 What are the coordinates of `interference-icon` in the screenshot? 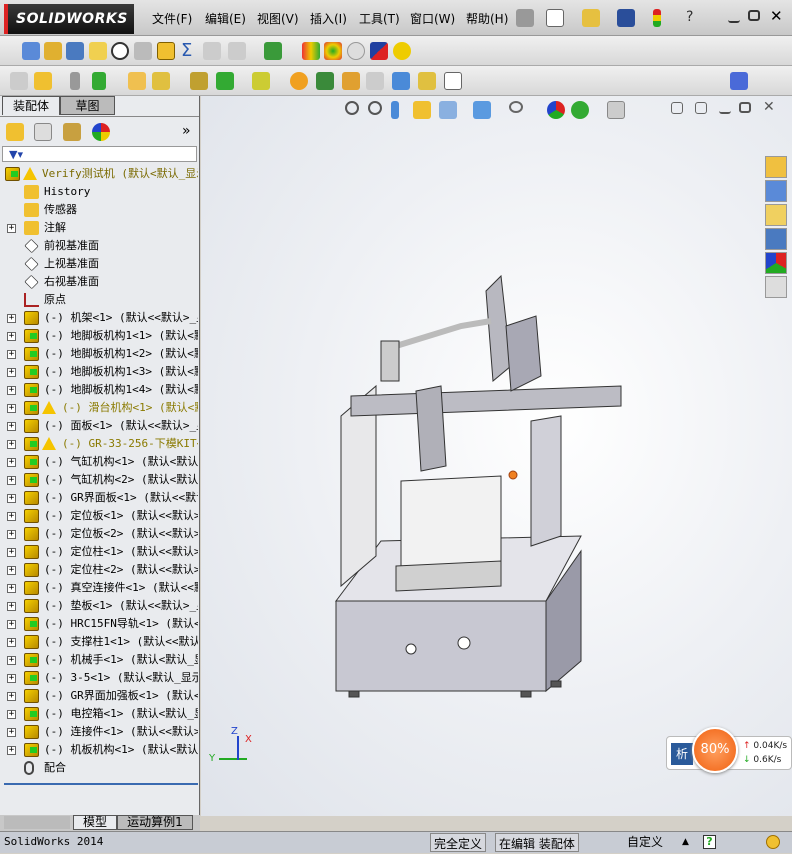 It's located at (212, 51).